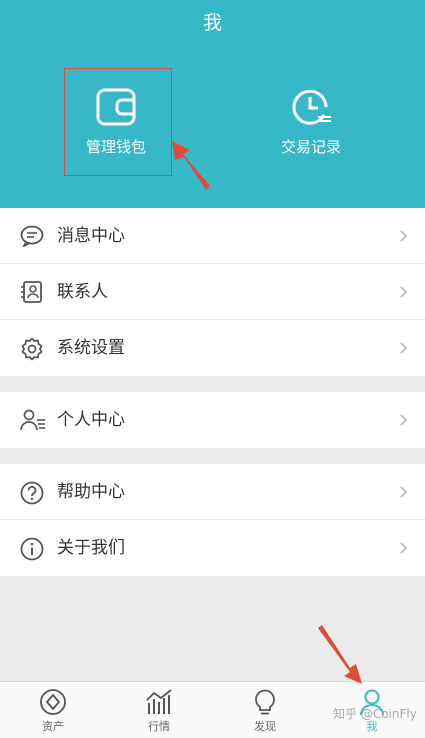 Image resolution: width=425 pixels, height=738 pixels. What do you see at coordinates (82, 292) in the screenshot?
I see `menu-item-label: 联系人` at bounding box center [82, 292].